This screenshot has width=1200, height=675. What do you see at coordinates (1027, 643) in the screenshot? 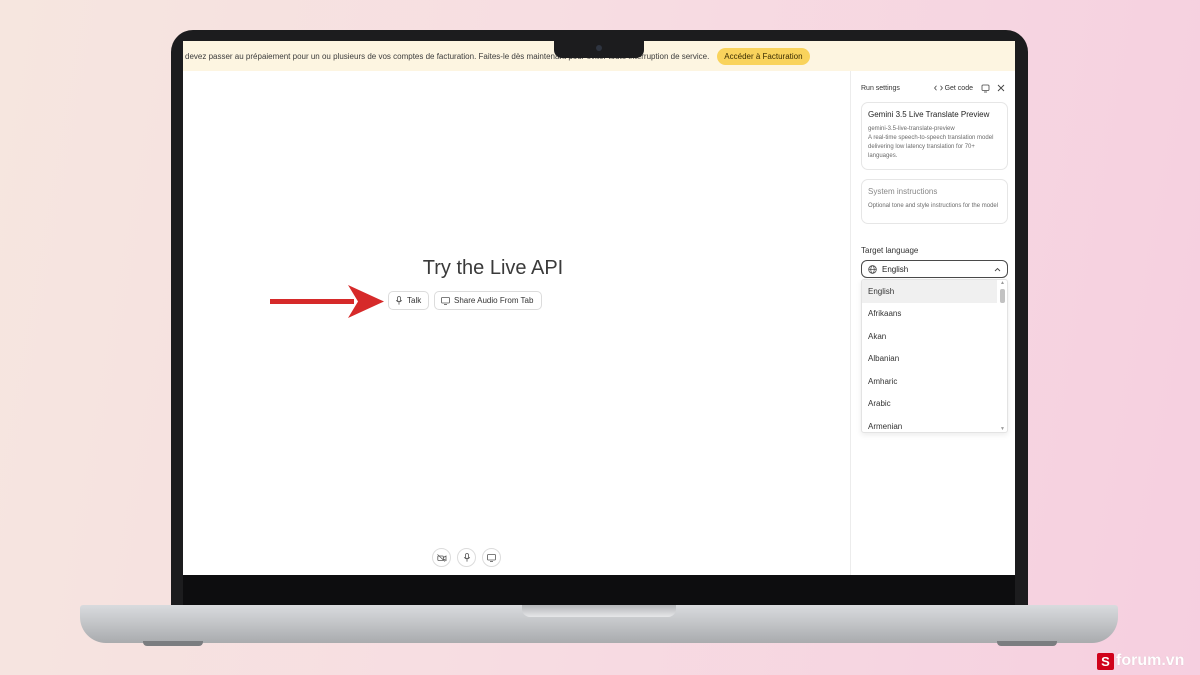
I see `laptop-foot-right` at bounding box center [1027, 643].